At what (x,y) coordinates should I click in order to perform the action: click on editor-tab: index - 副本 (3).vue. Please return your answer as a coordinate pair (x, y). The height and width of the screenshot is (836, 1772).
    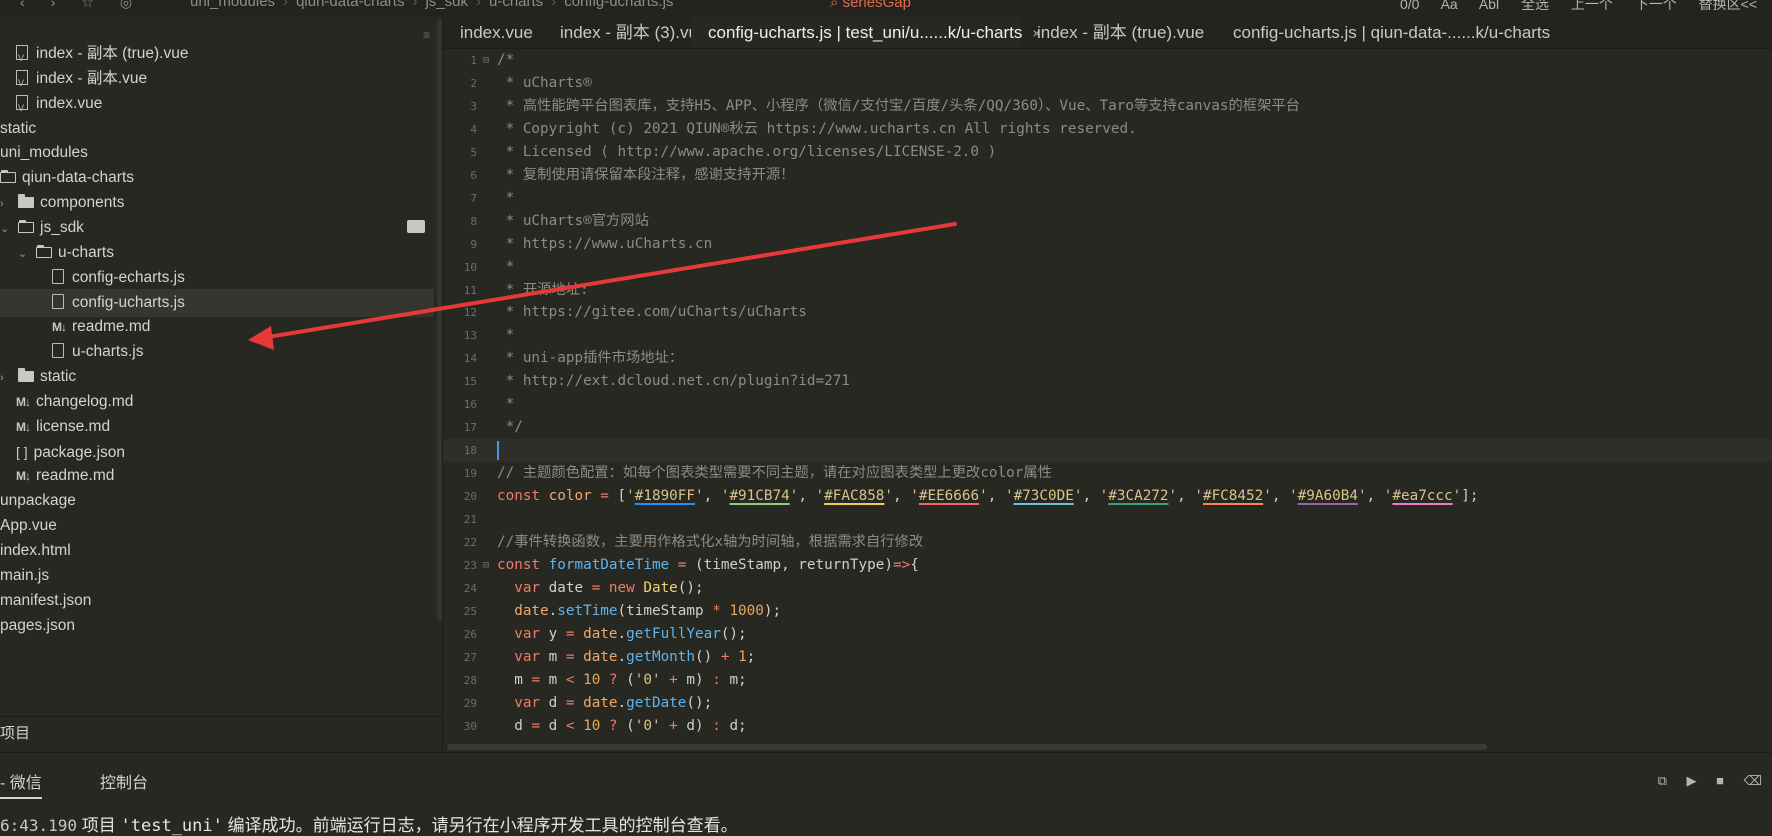
    Looking at the image, I should click on (625, 32).